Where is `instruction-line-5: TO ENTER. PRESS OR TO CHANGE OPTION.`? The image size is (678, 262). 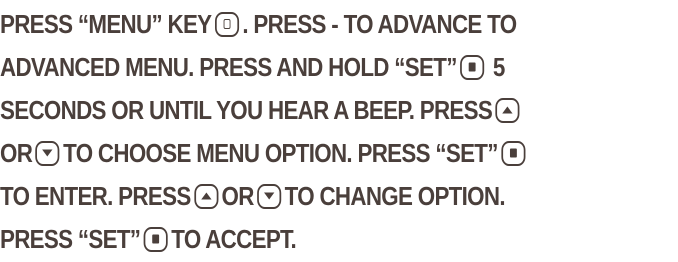 instruction-line-5: TO ENTER. PRESS OR TO CHANGE OPTION. is located at coordinates (253, 196).